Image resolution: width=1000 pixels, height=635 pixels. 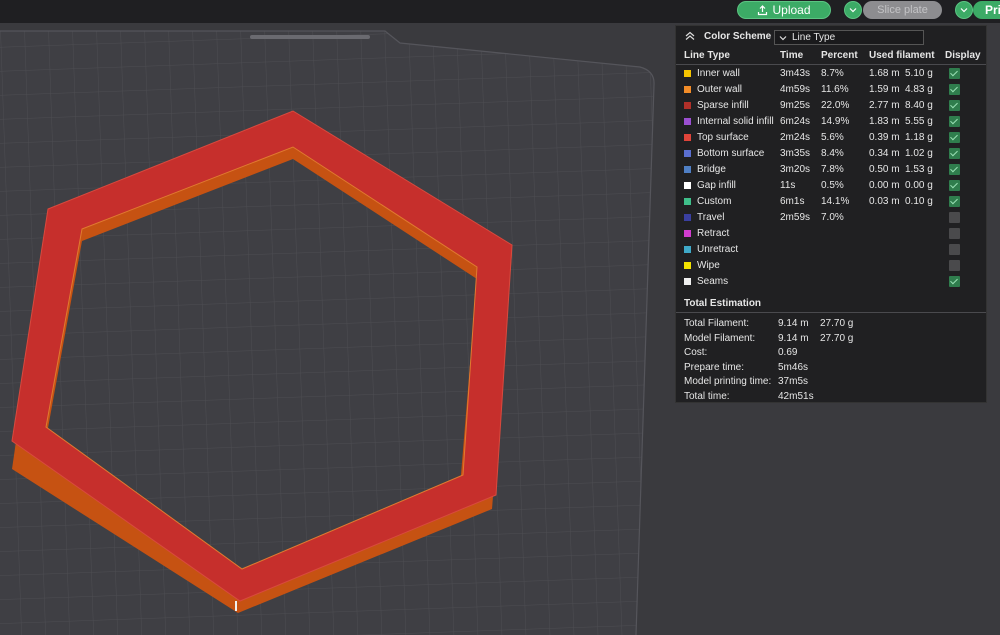 What do you see at coordinates (763, 9) in the screenshot?
I see `upload-icon` at bounding box center [763, 9].